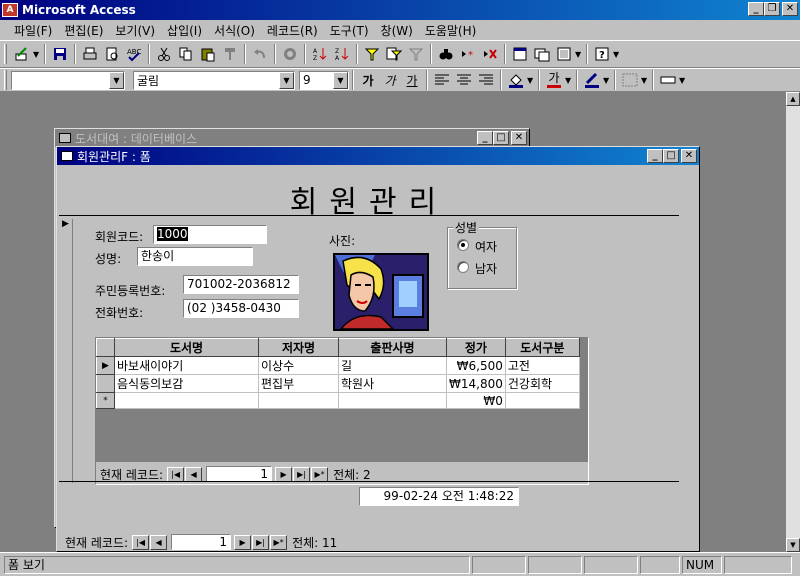 The height and width of the screenshot is (576, 800). What do you see at coordinates (468, 54) in the screenshot?
I see `new-record-icon: *` at bounding box center [468, 54].